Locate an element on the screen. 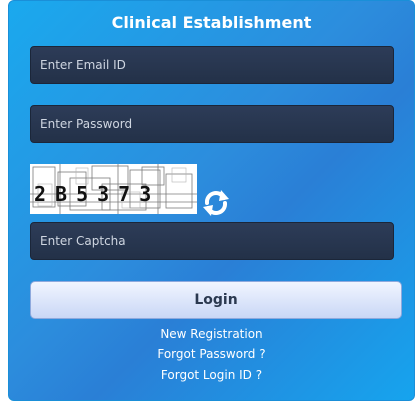  email-field is located at coordinates (212, 65).